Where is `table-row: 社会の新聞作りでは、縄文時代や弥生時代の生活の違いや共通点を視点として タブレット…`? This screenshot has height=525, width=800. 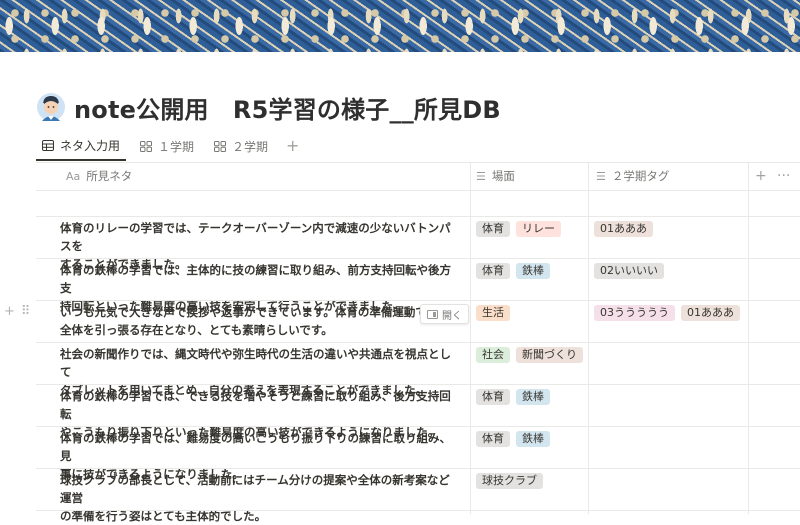
table-row: 社会の新聞作りでは、縄文時代や弥生時代の生活の違いや共通点を視点として タブレット… is located at coordinates (400, 369).